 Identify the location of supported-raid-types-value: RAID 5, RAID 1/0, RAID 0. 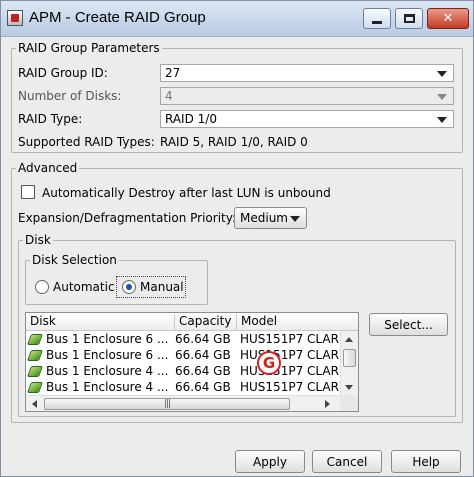
(234, 142).